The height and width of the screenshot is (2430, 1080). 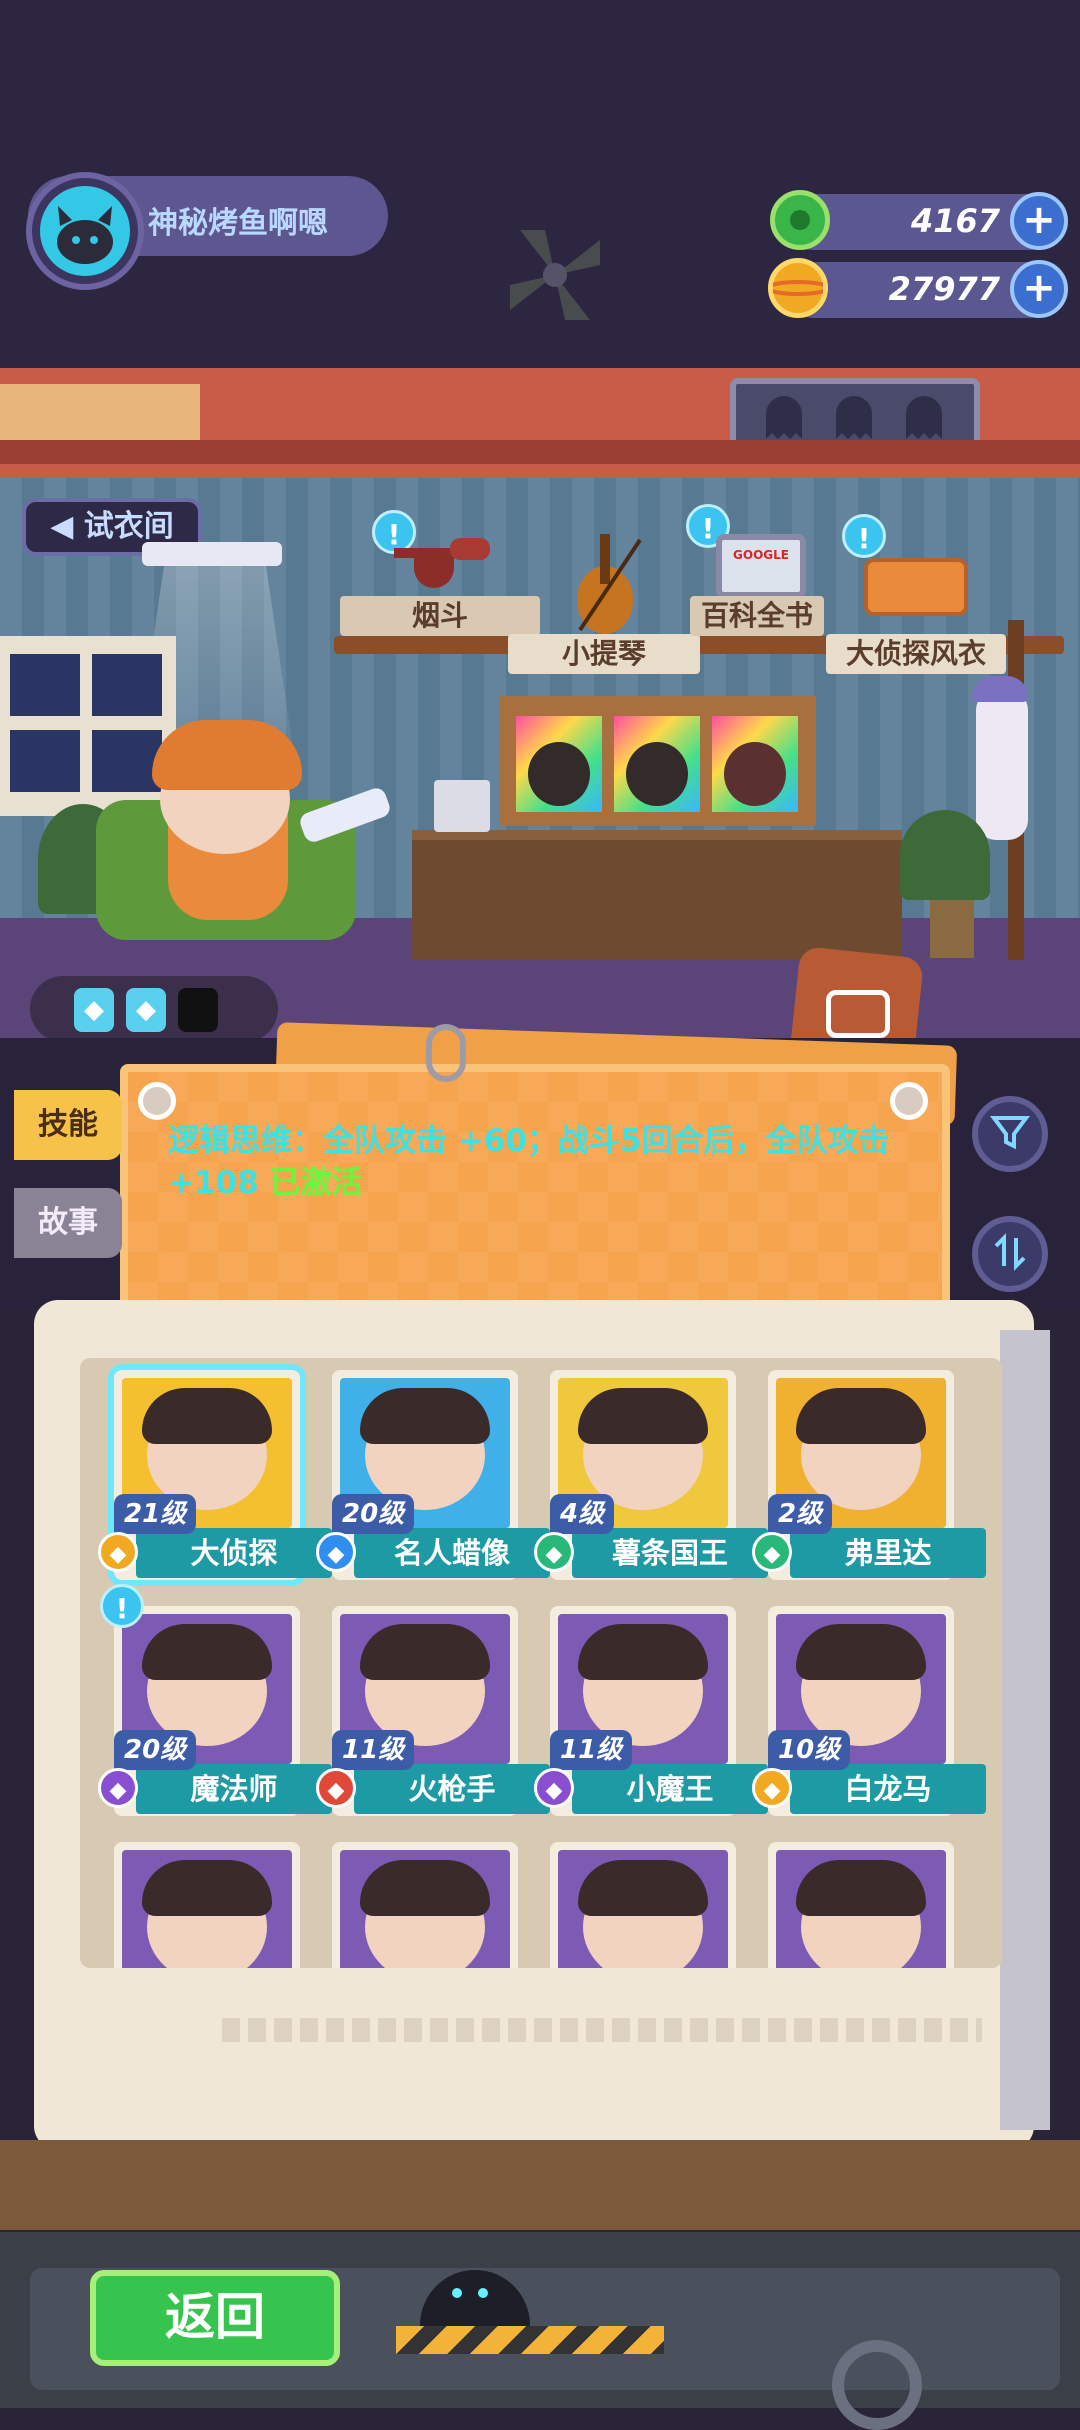 What do you see at coordinates (316, 1183) in the screenshot?
I see `skill-status: 已激活` at bounding box center [316, 1183].